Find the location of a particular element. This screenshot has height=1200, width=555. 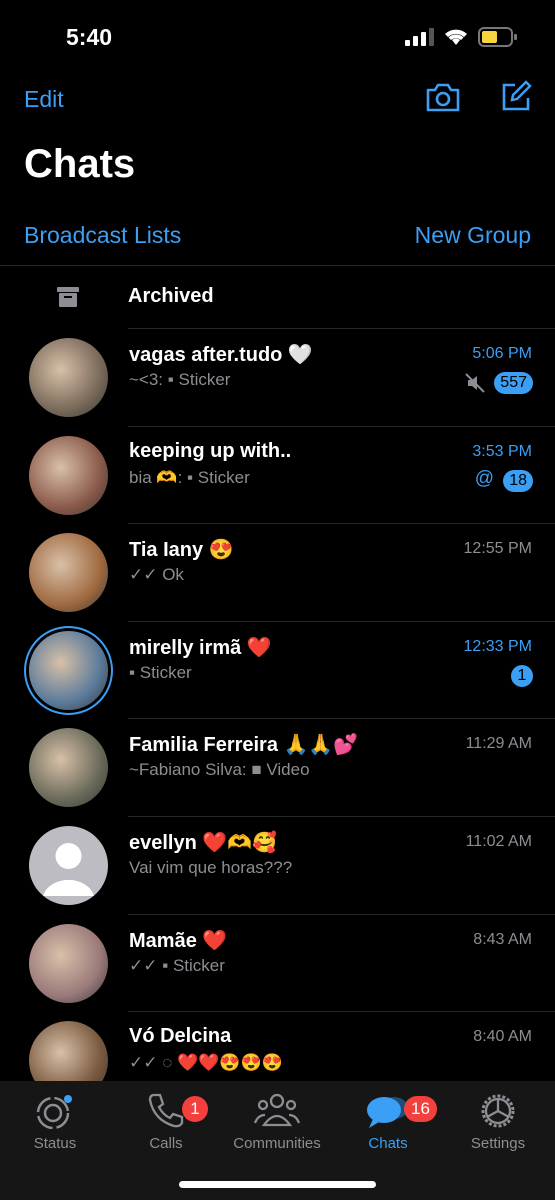

tab-status: Status is located at coordinates (55, 1121).